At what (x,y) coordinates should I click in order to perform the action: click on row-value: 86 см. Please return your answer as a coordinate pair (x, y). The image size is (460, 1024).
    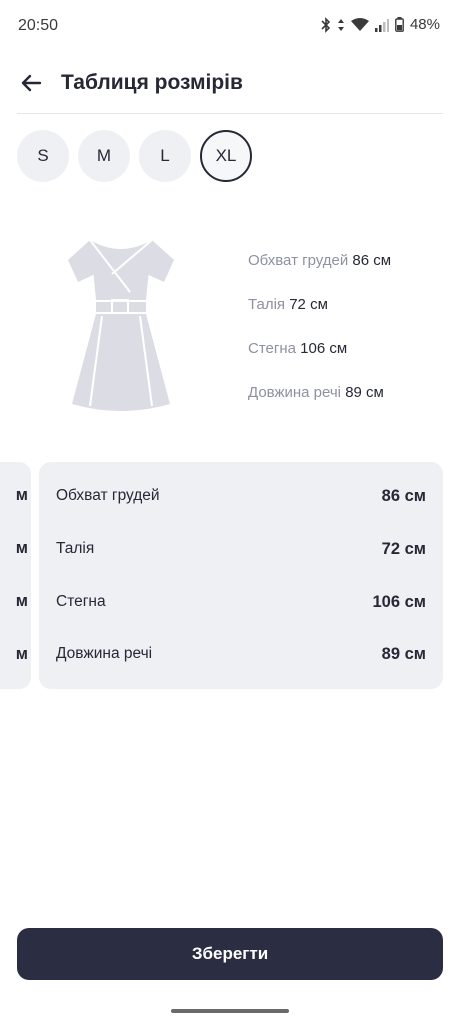
    Looking at the image, I should click on (403, 495).